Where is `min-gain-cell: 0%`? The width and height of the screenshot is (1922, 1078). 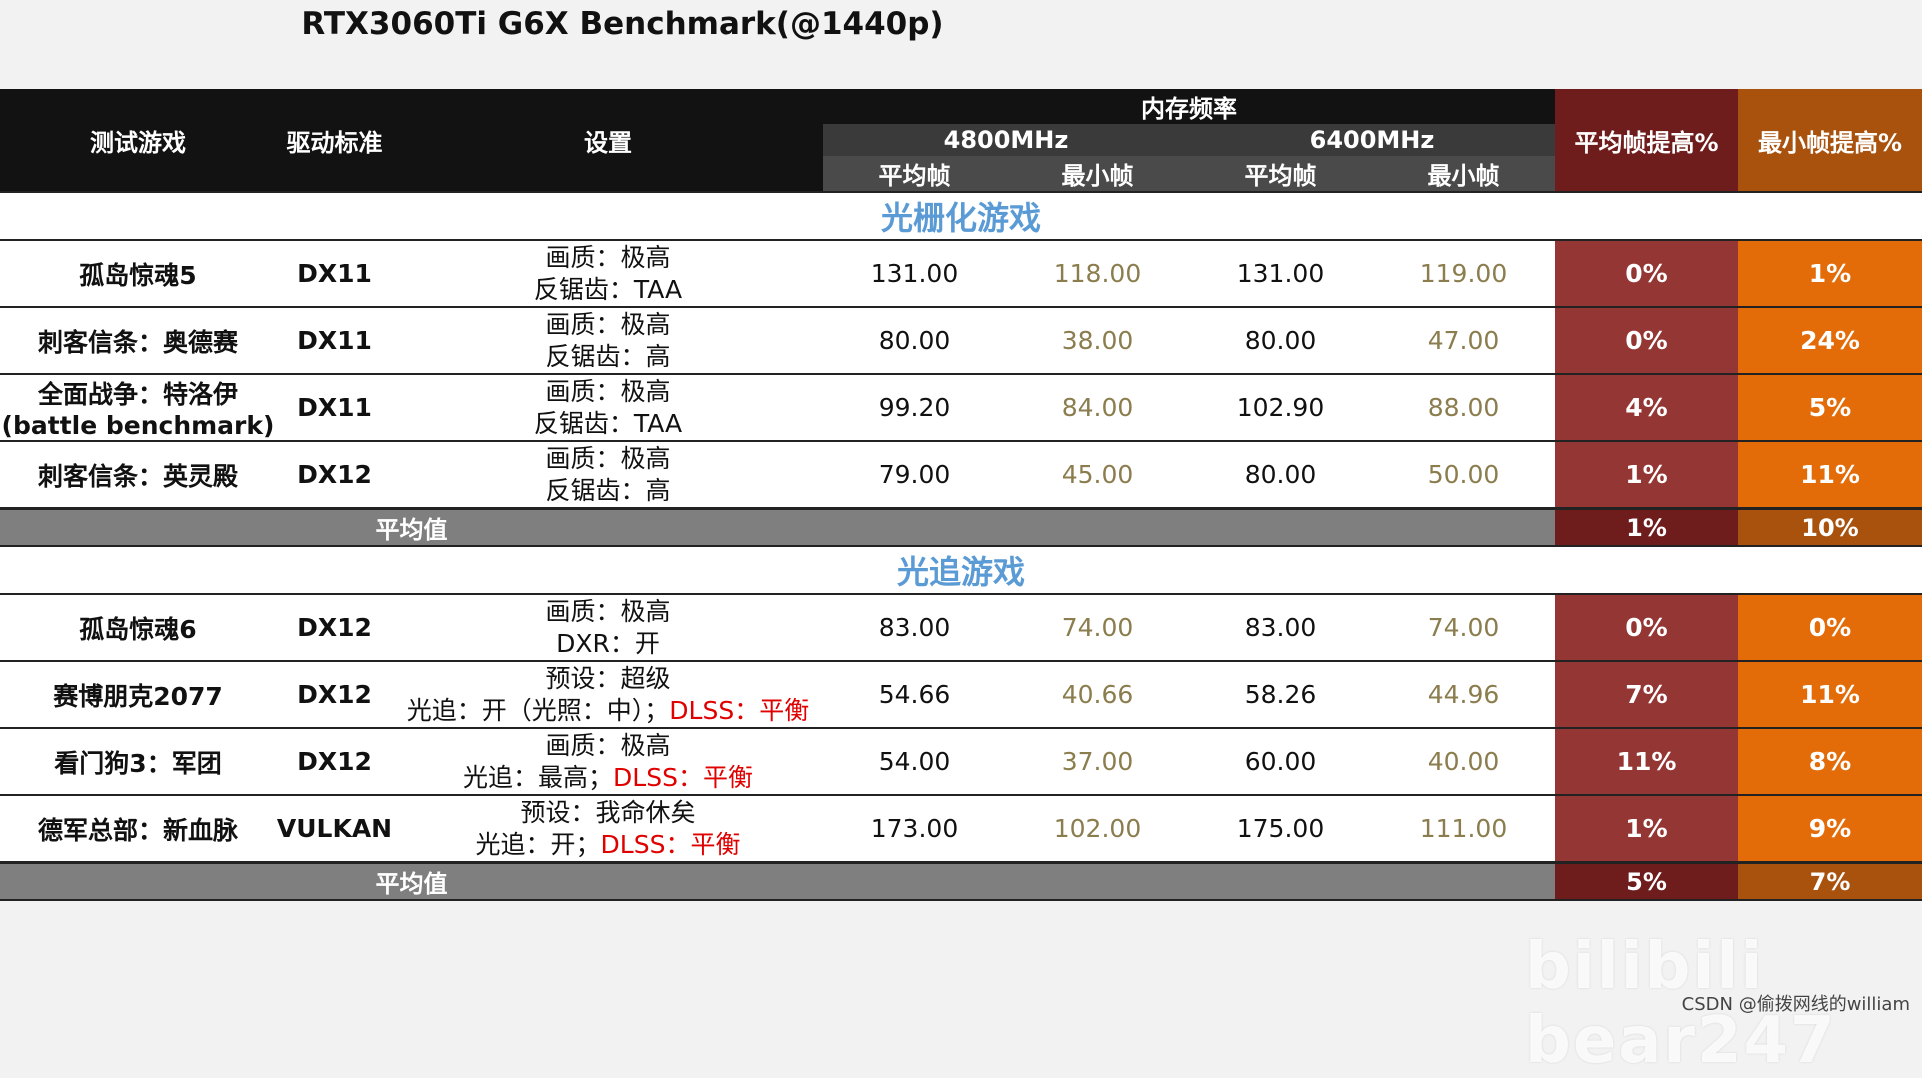 min-gain-cell: 0% is located at coordinates (1830, 627).